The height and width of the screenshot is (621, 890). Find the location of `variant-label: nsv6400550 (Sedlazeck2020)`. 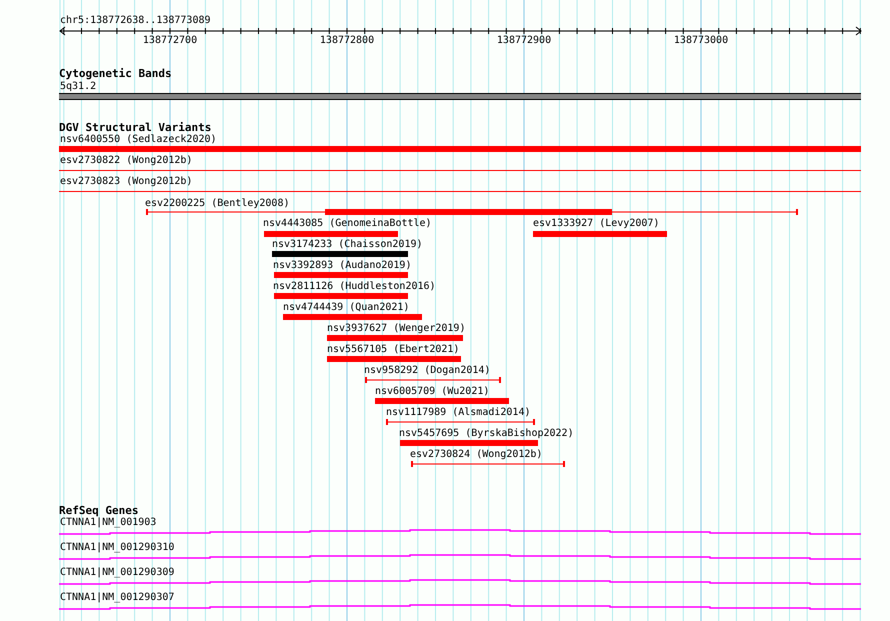

variant-label: nsv6400550 (Sedlazeck2020) is located at coordinates (138, 140).